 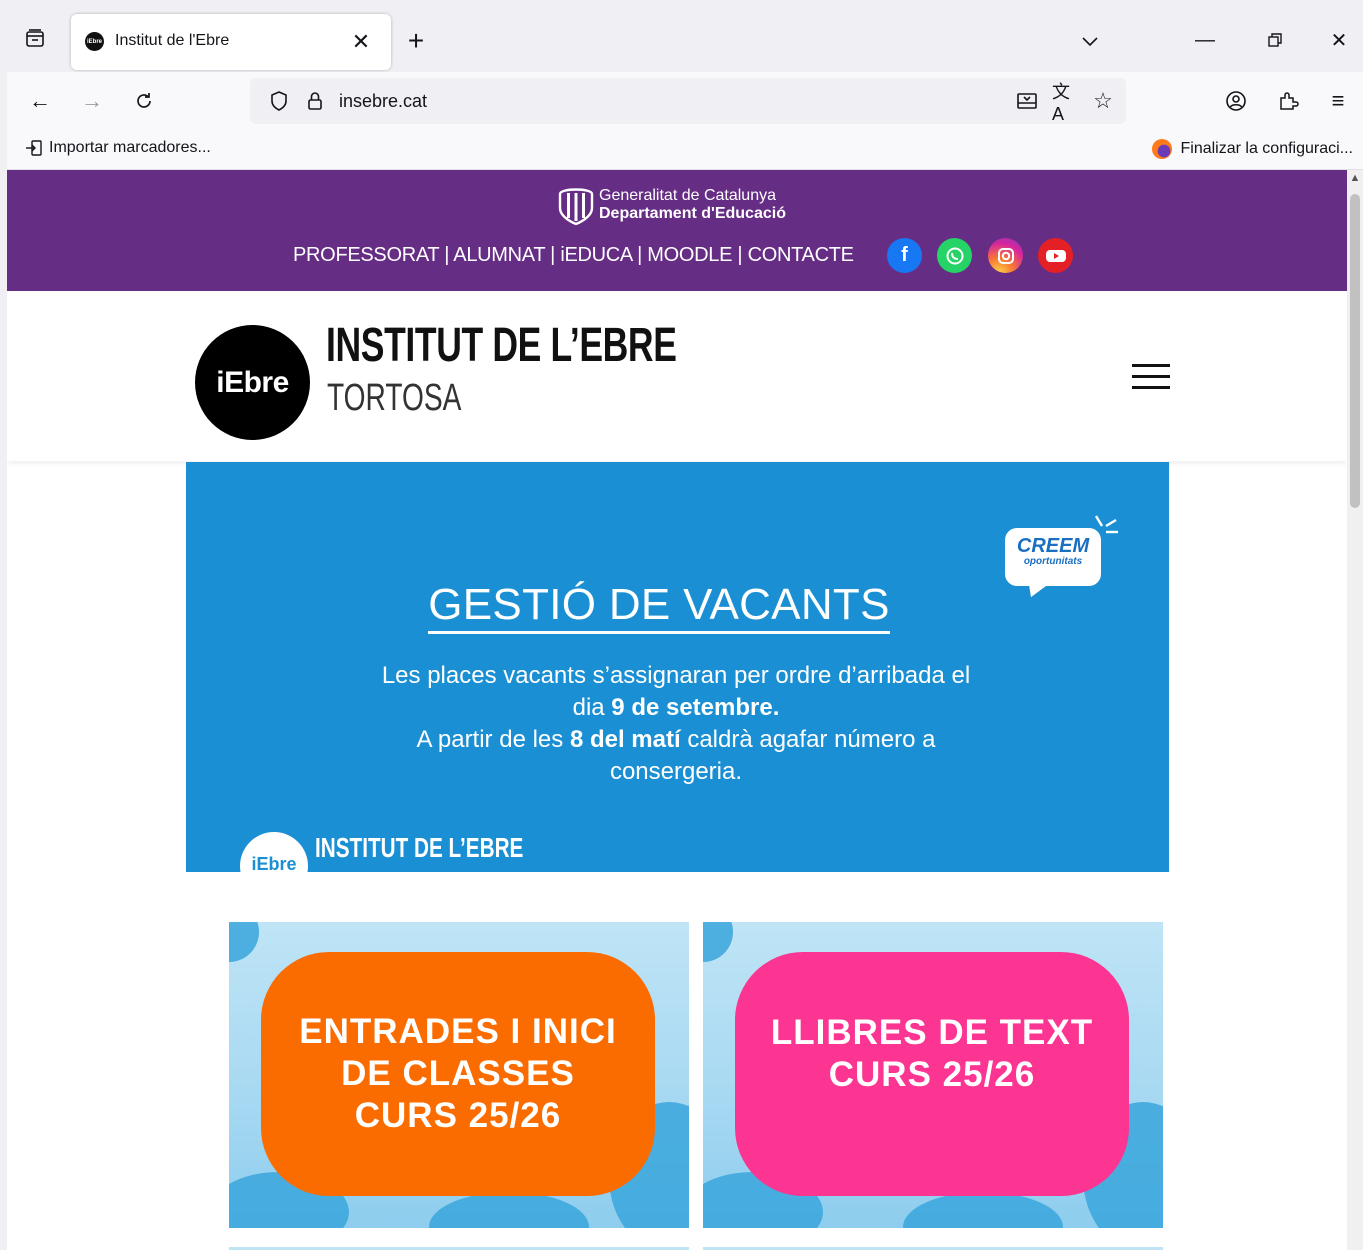 I want to click on banner-line-3-post: caldrà agafar número a, so click(x=808, y=739).